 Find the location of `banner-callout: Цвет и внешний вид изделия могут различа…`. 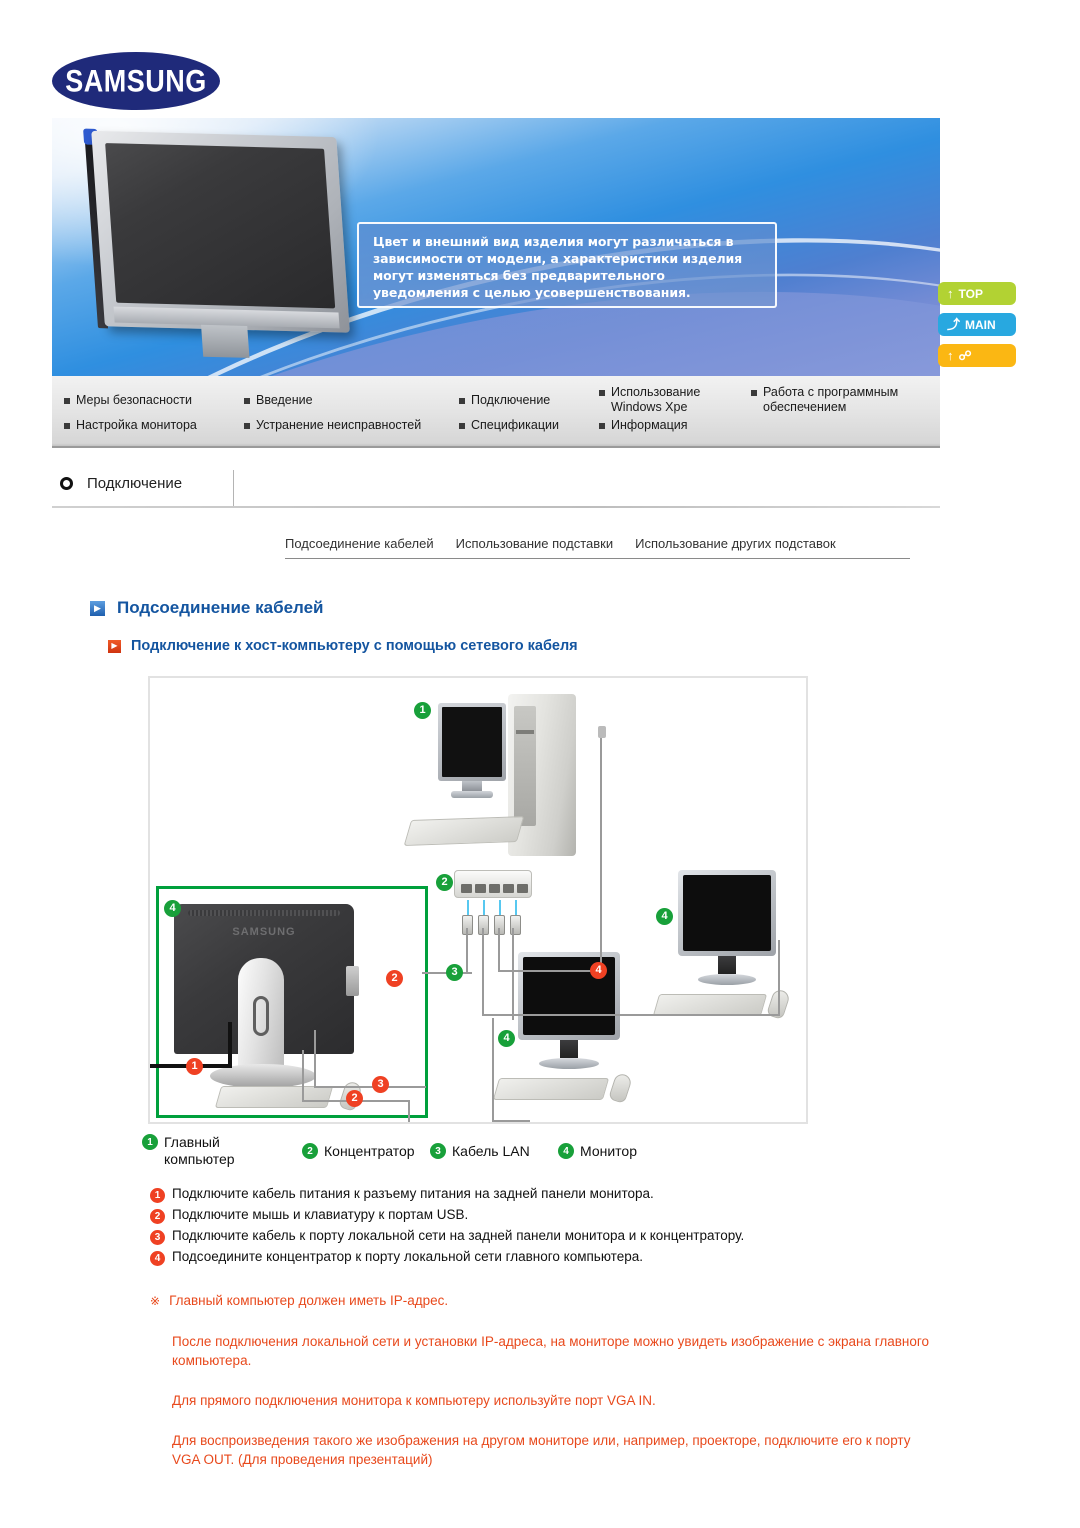

banner-callout: Цвет и внешний вид изделия могут различа… is located at coordinates (567, 265).